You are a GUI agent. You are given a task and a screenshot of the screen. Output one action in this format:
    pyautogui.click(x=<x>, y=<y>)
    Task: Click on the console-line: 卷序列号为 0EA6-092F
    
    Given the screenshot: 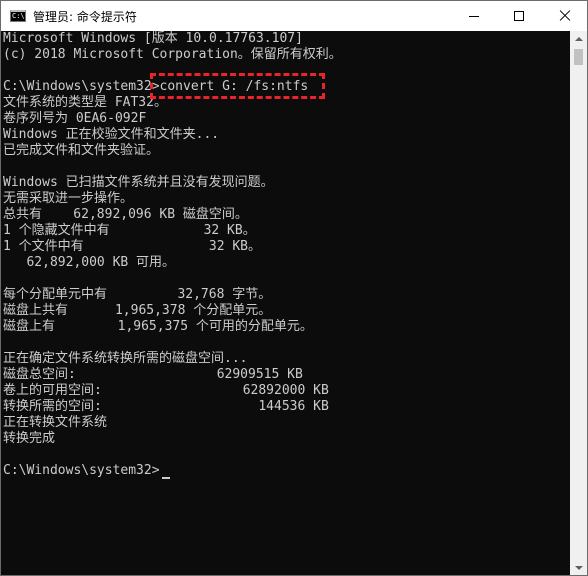 What is the action you would take?
    pyautogui.click(x=75, y=118)
    